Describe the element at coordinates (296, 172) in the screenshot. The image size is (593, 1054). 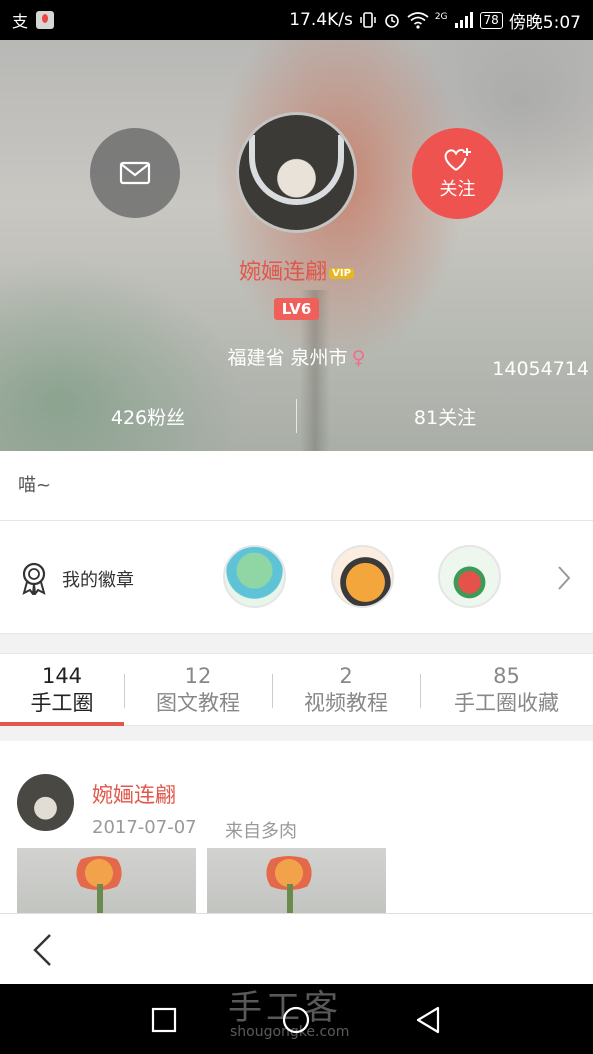
I see `avatar` at that location.